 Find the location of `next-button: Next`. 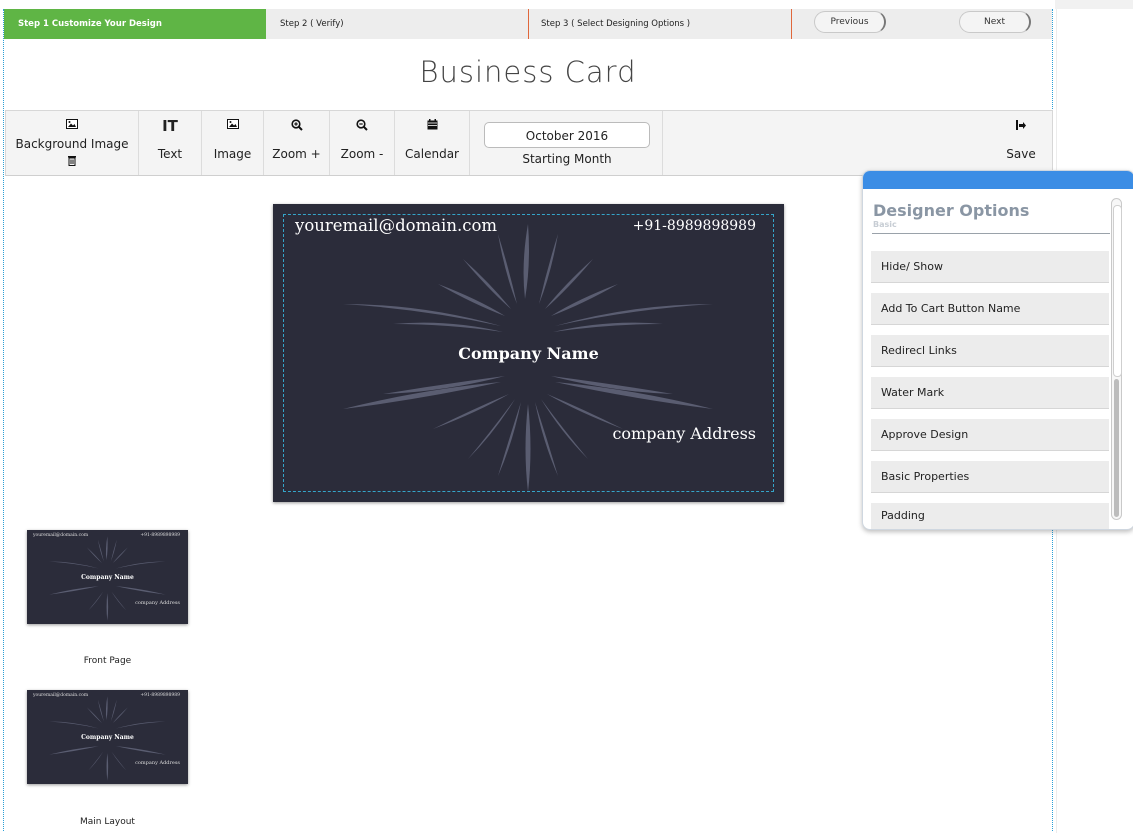

next-button: Next is located at coordinates (995, 22).